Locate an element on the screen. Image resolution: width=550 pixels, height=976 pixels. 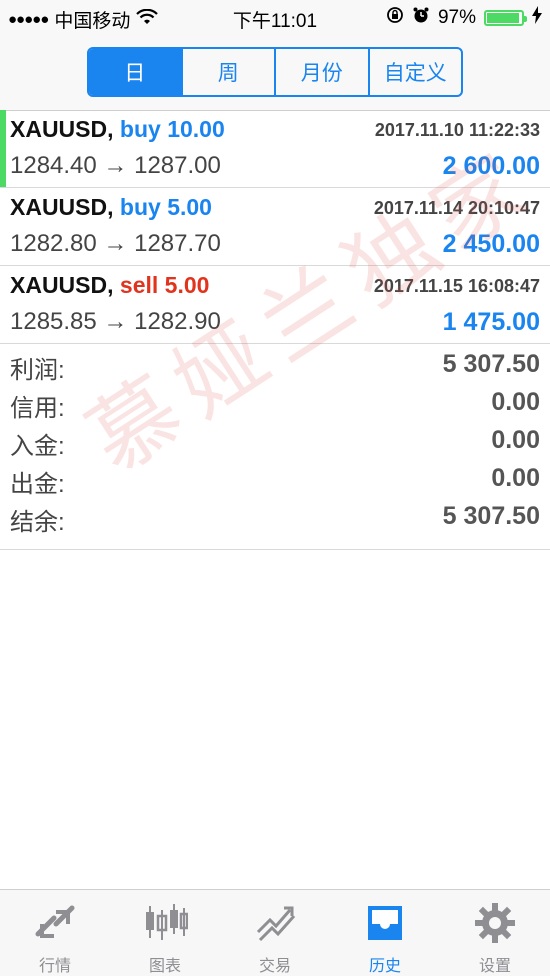
tab-trade: 交易 is located at coordinates (275, 933).